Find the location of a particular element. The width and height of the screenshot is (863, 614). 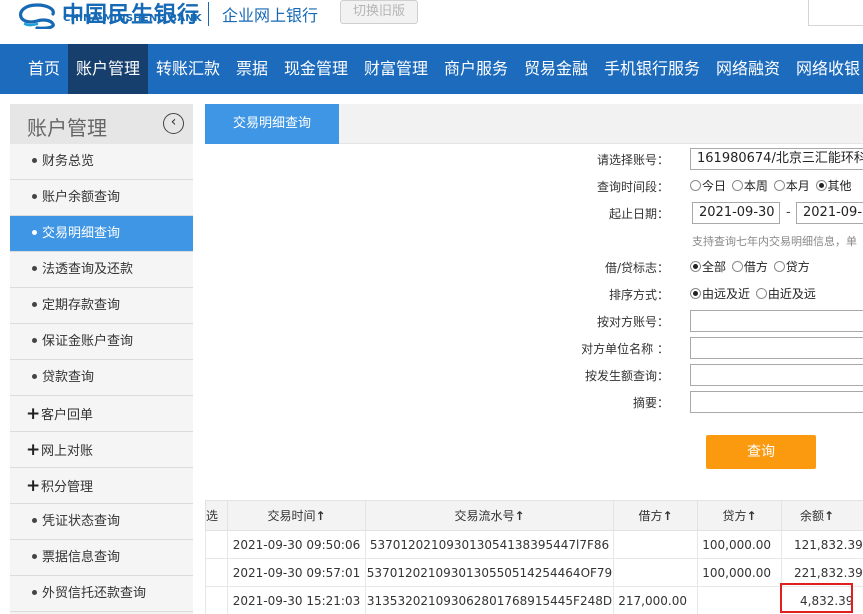

nav-item-cash-management: 现金管理 is located at coordinates (316, 69).